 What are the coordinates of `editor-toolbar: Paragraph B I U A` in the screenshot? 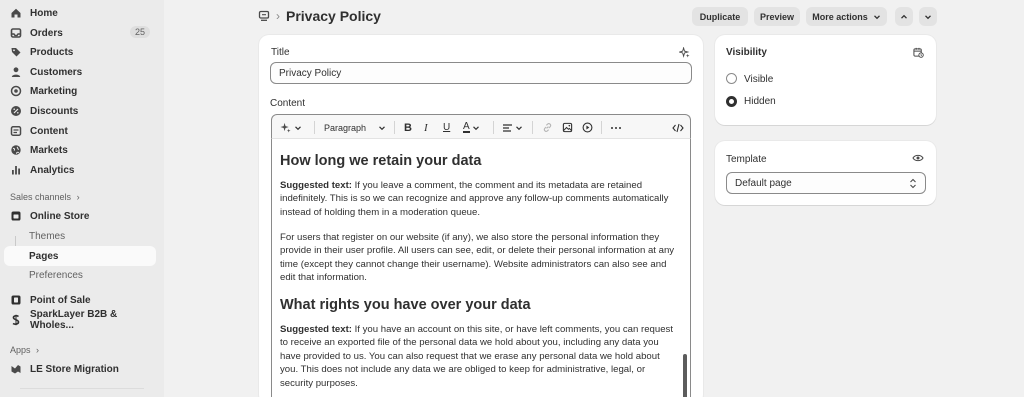 It's located at (481, 126).